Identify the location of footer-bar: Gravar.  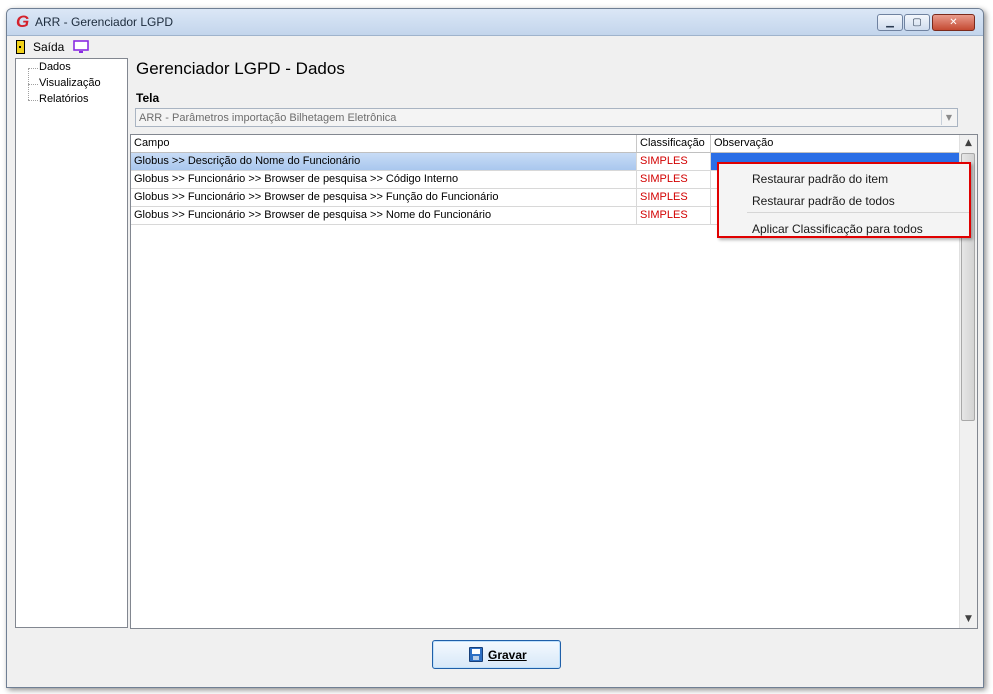
(495, 658).